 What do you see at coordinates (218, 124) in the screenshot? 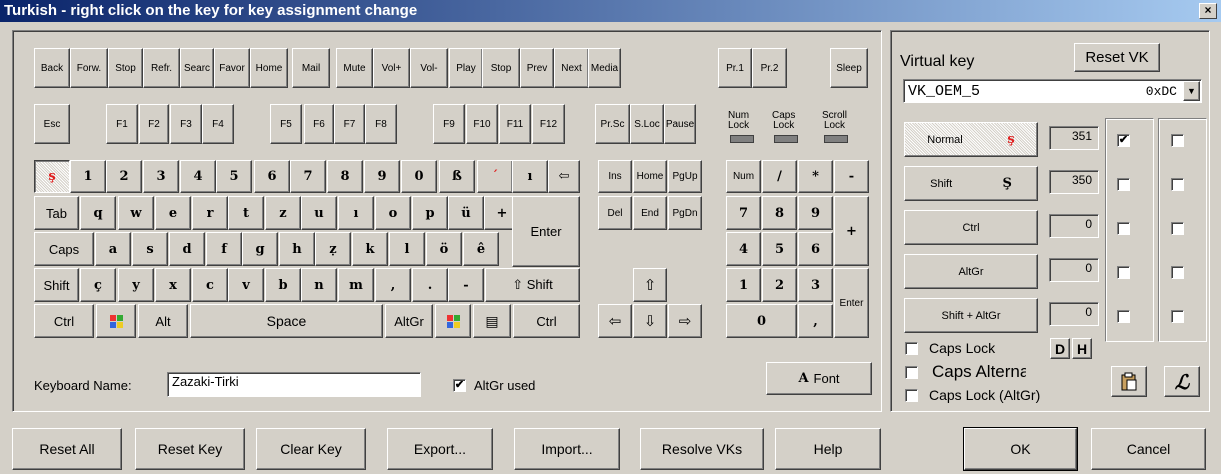
I see `f-key: F4` at bounding box center [218, 124].